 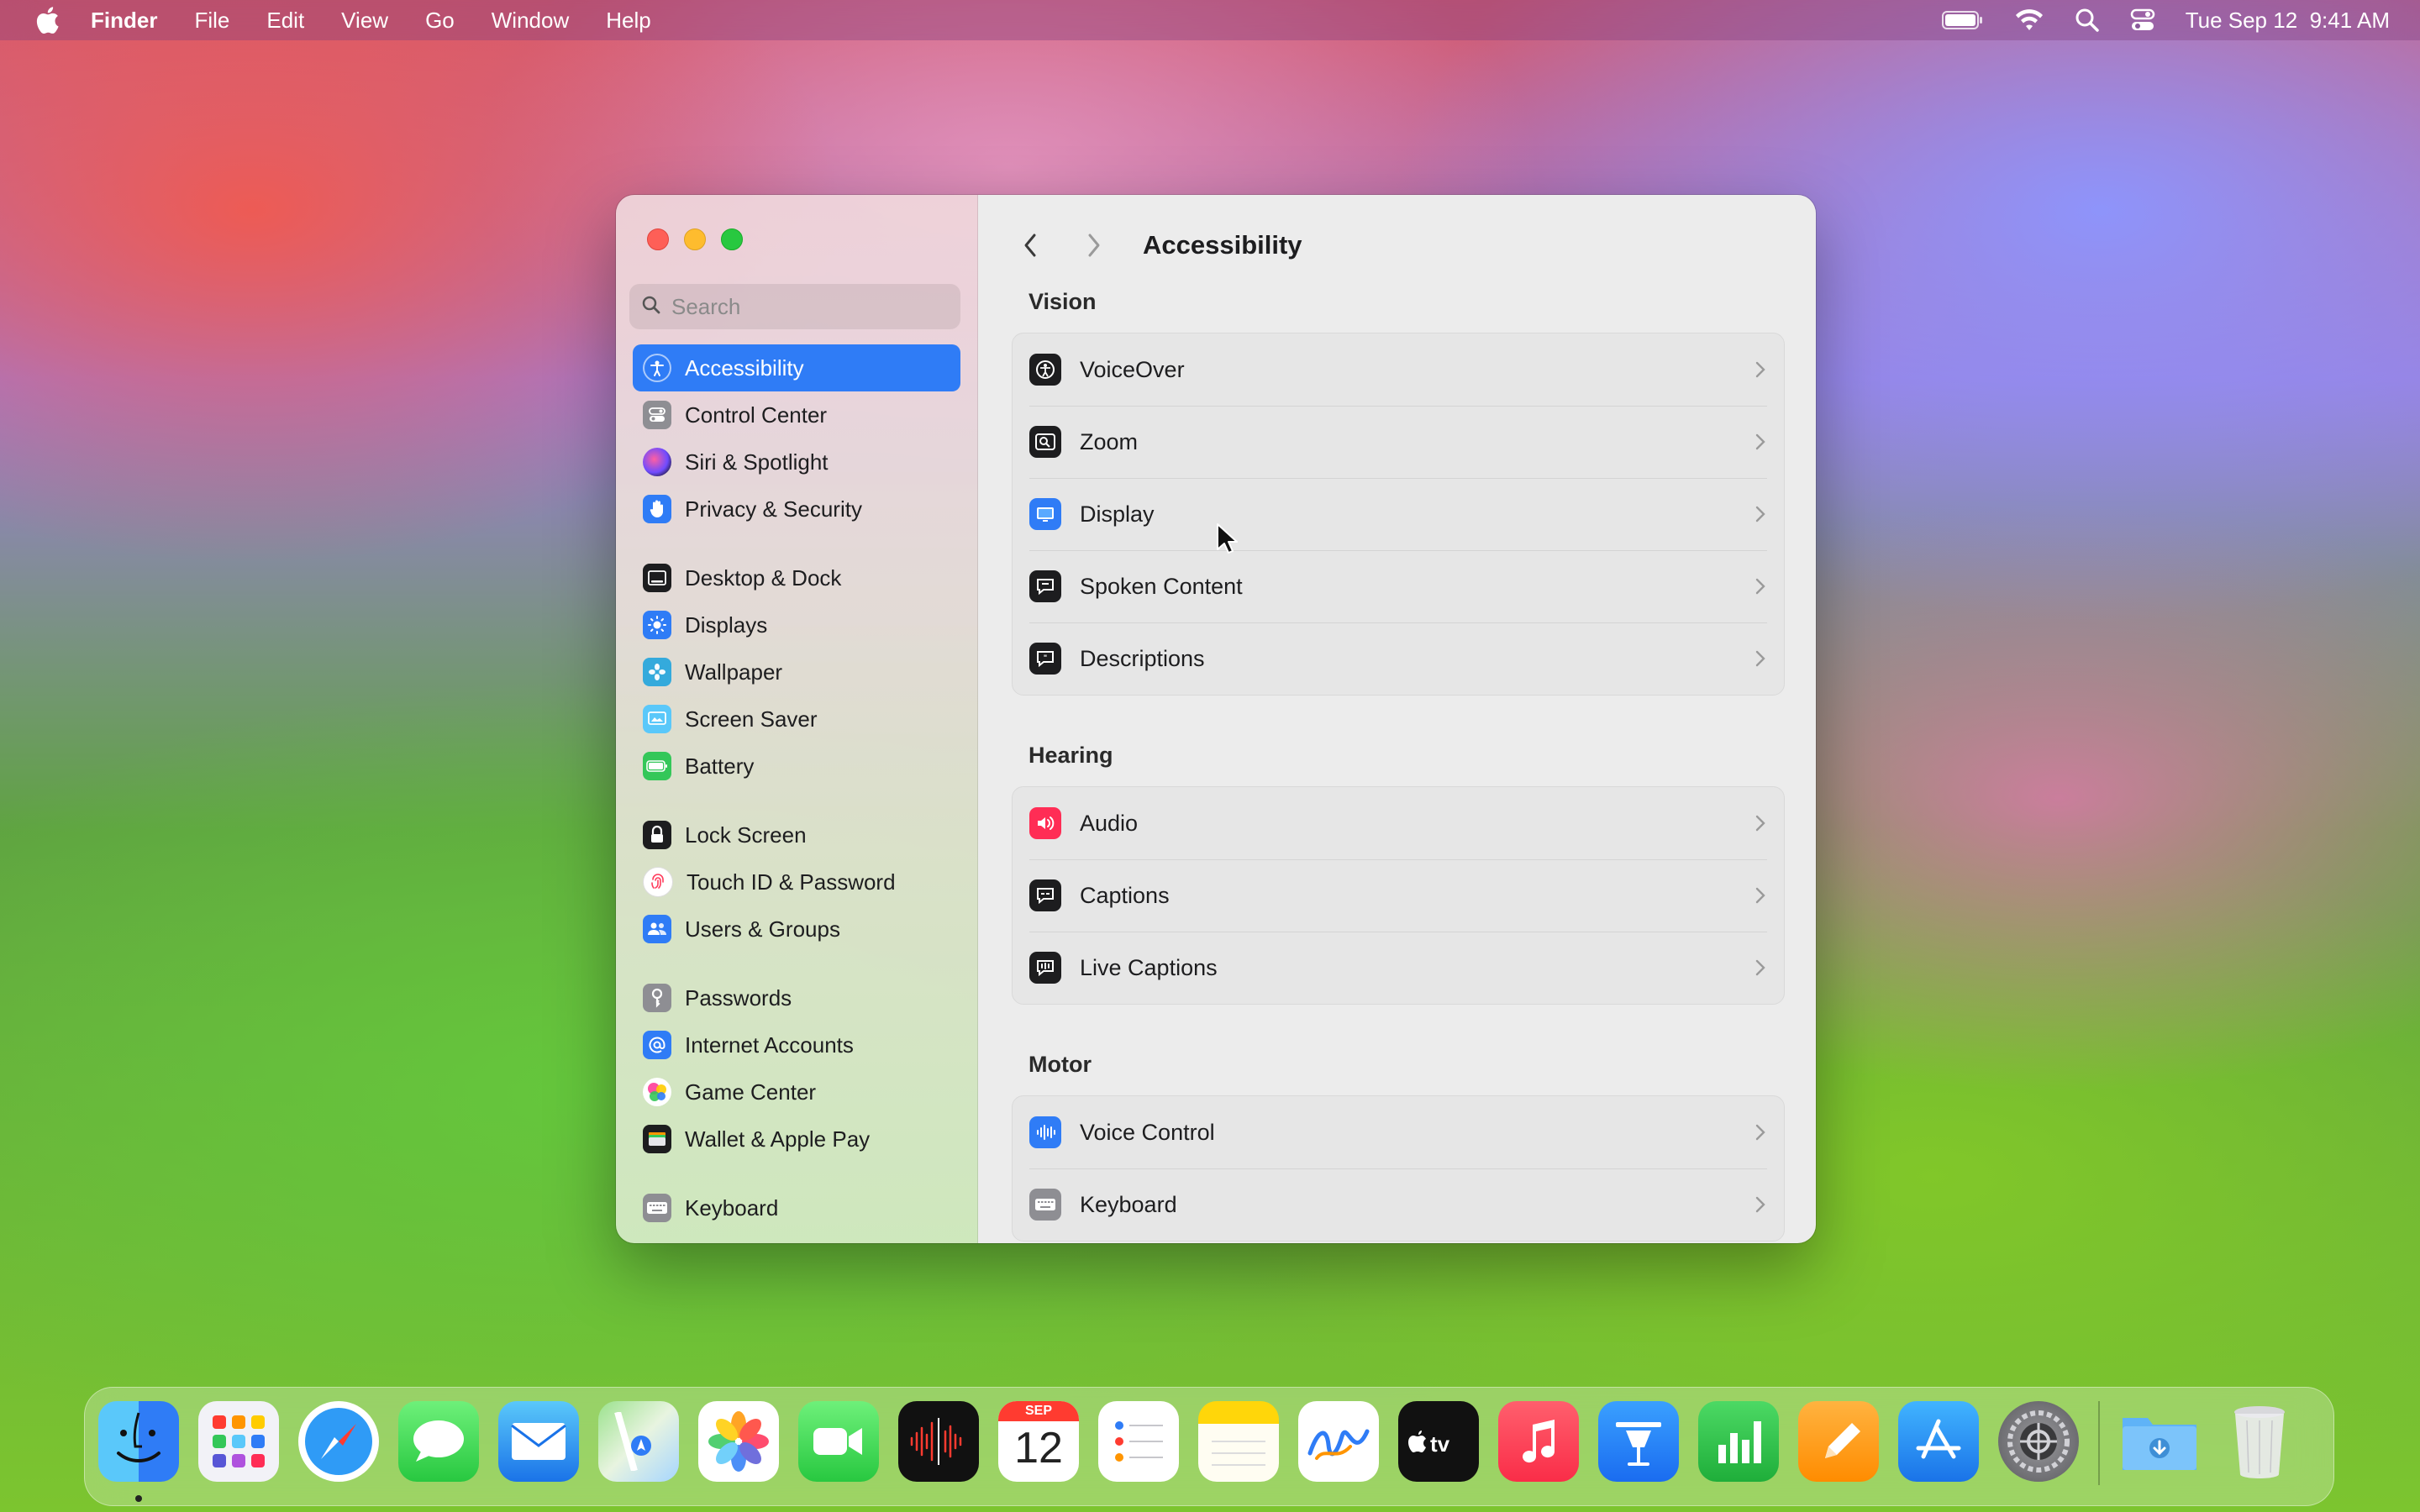 I want to click on menu-clock: Tue Sep 12 9:41 AM, so click(x=2288, y=21).